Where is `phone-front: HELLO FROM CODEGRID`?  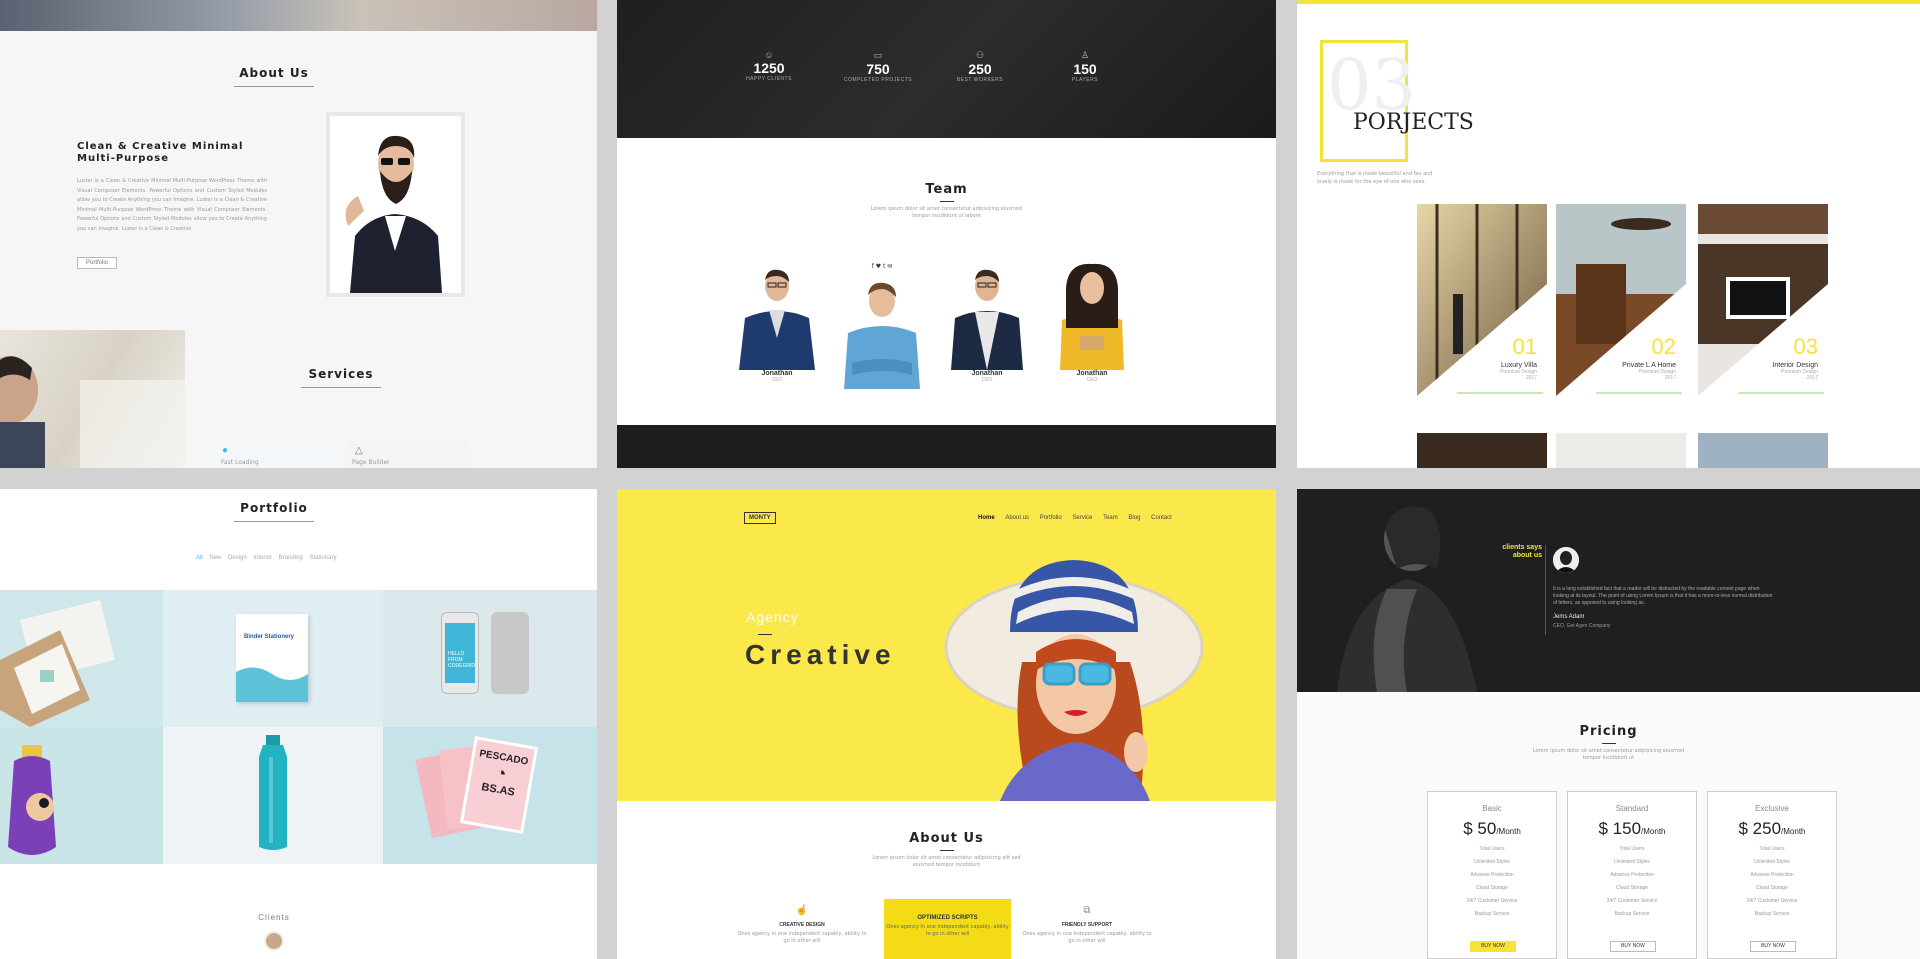 phone-front: HELLO FROM CODEGRID is located at coordinates (460, 653).